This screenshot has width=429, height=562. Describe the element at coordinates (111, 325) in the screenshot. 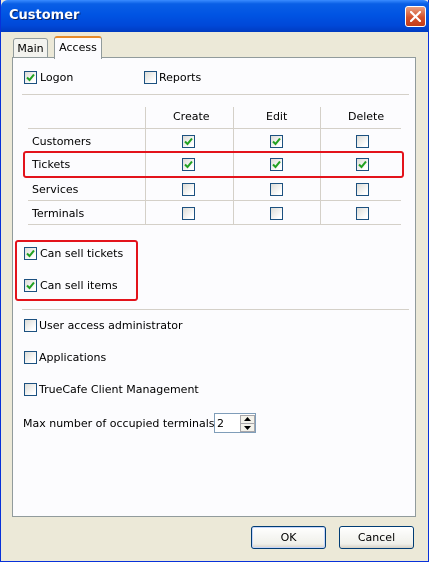

I see `user-access-administrator-label: User access administrator` at that location.